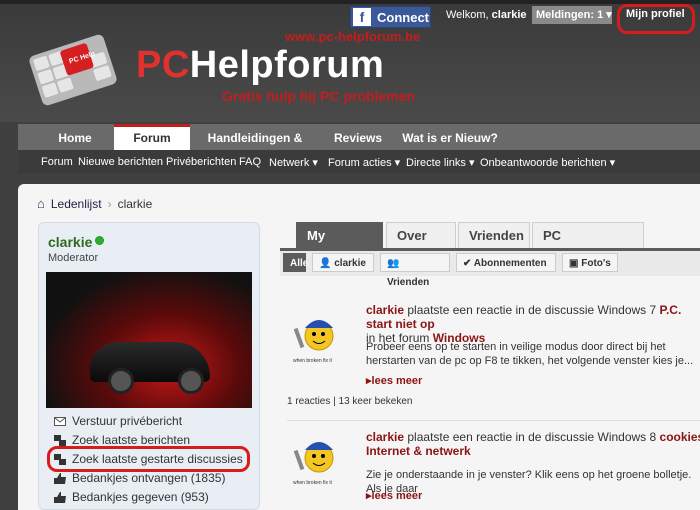  I want to click on subnav-forum-acties: Forum acties ▾, so click(364, 162).